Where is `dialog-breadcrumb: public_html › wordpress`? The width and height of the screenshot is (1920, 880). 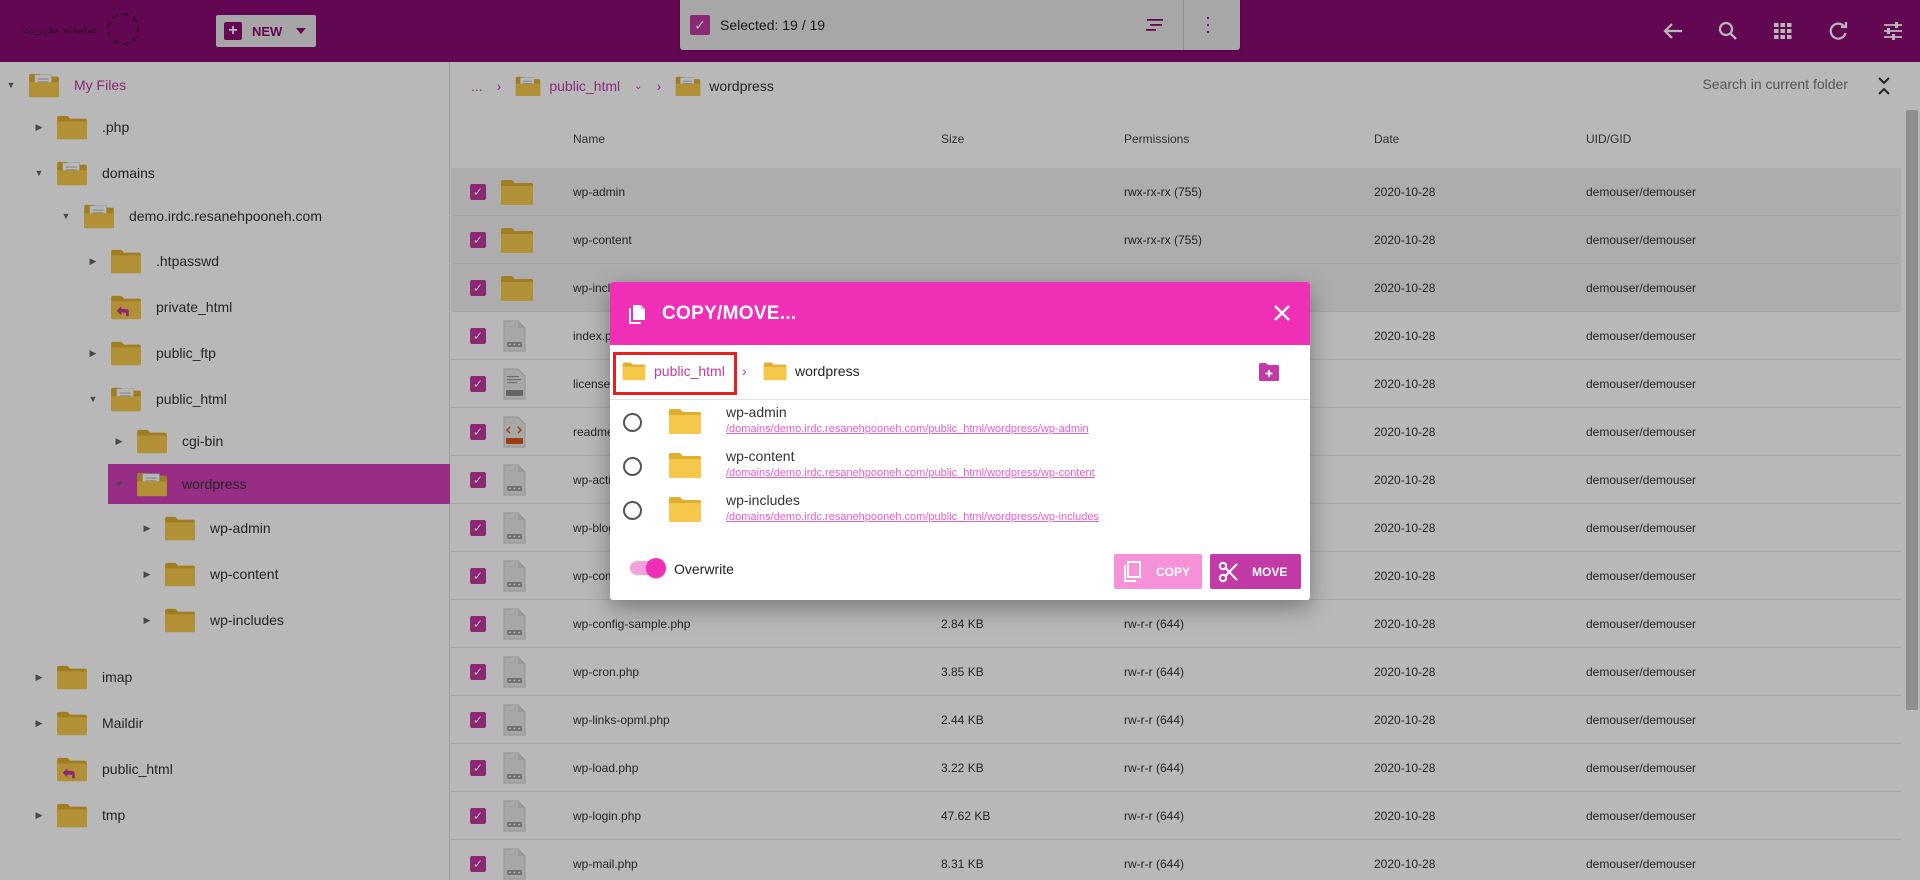
dialog-breadcrumb: public_html › wordpress is located at coordinates (960, 372).